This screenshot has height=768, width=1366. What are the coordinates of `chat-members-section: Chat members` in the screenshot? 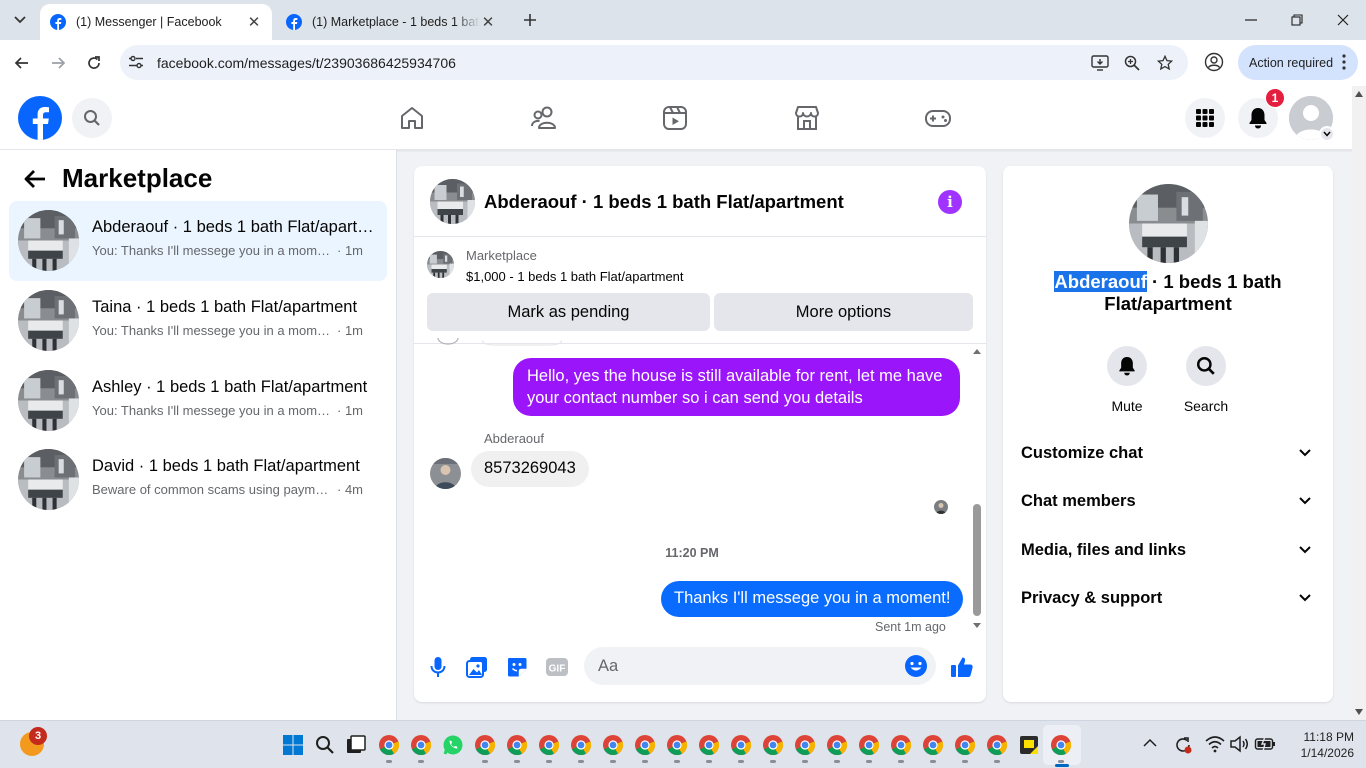 It's located at (1169, 504).